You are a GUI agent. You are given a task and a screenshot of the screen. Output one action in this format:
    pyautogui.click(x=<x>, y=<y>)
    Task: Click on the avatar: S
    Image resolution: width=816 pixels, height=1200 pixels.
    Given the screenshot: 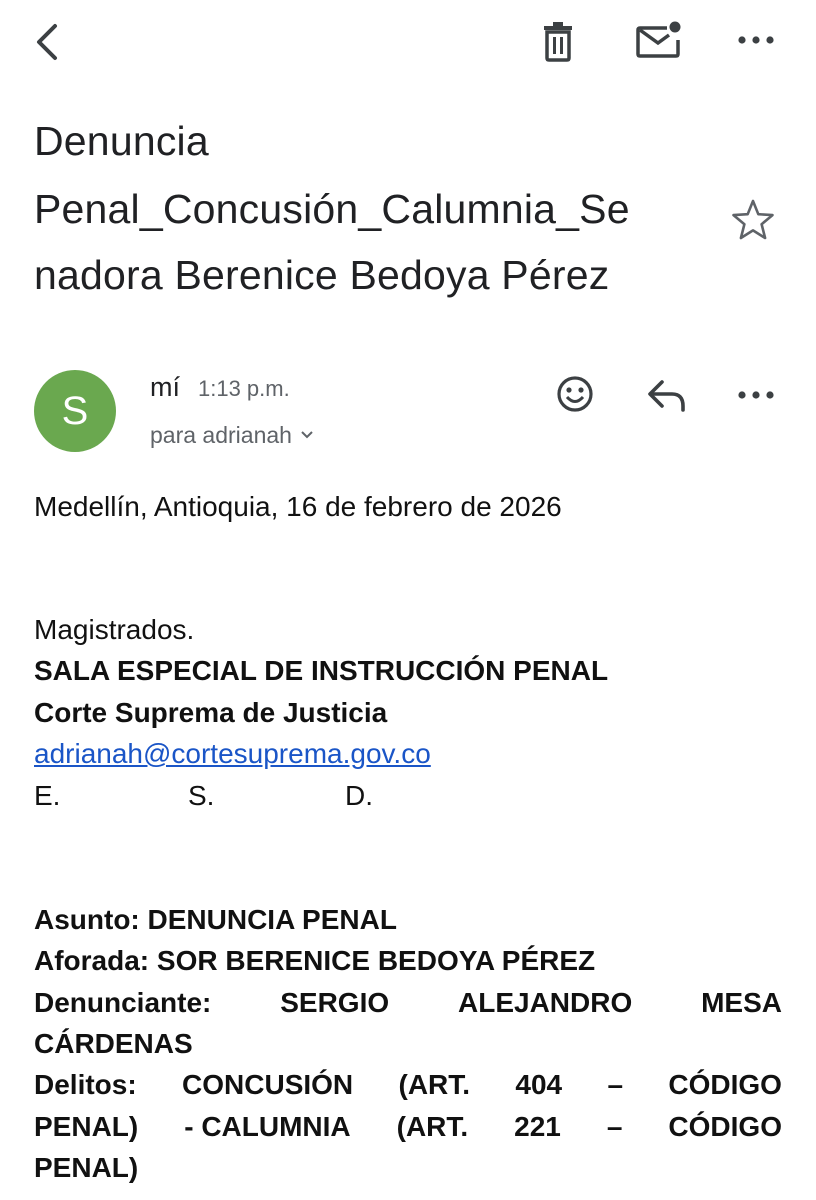 What is the action you would take?
    pyautogui.click(x=75, y=411)
    